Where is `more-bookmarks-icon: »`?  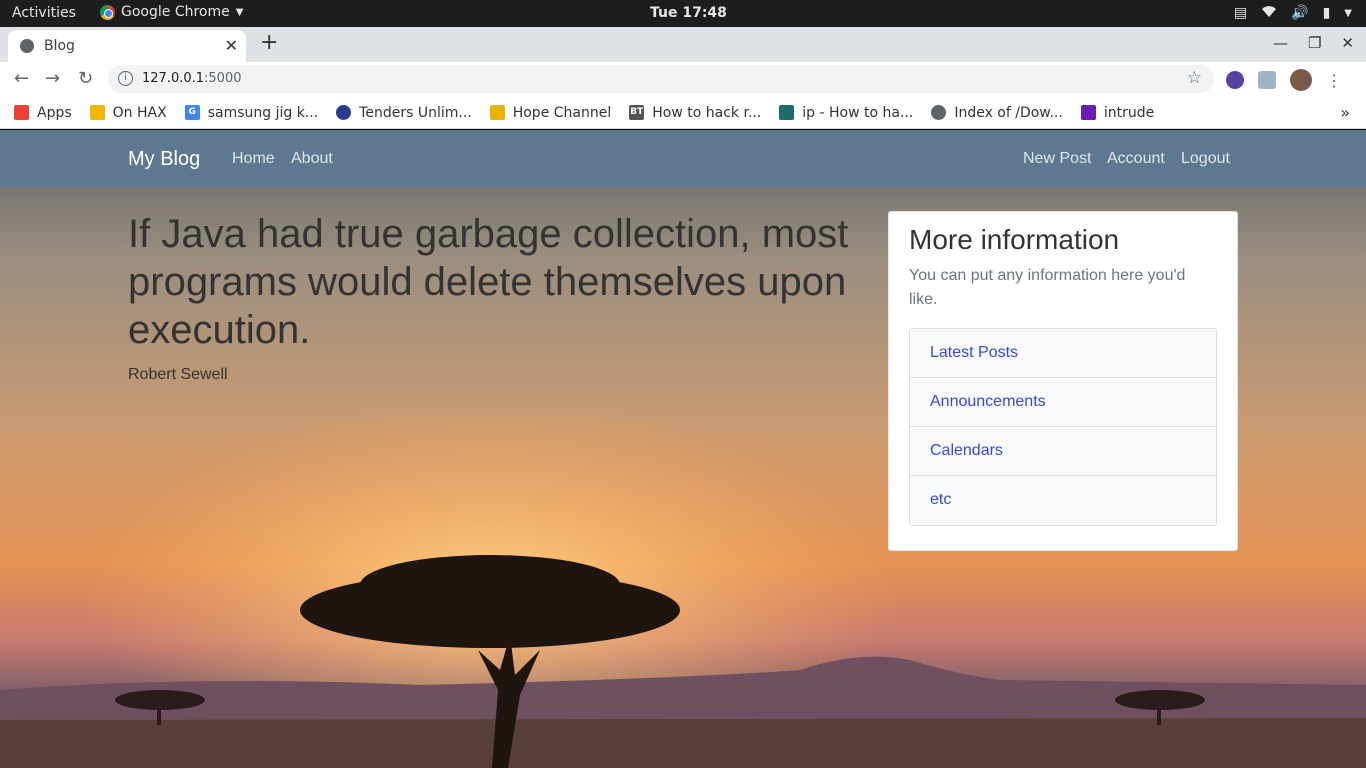
more-bookmarks-icon: » is located at coordinates (1345, 112).